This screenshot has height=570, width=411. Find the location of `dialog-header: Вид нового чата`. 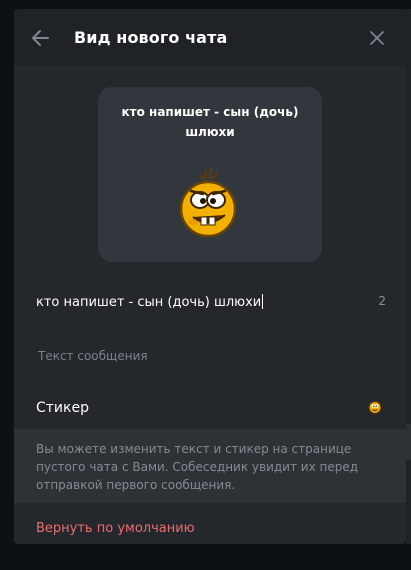

dialog-header: Вид нового чата is located at coordinates (210, 37).